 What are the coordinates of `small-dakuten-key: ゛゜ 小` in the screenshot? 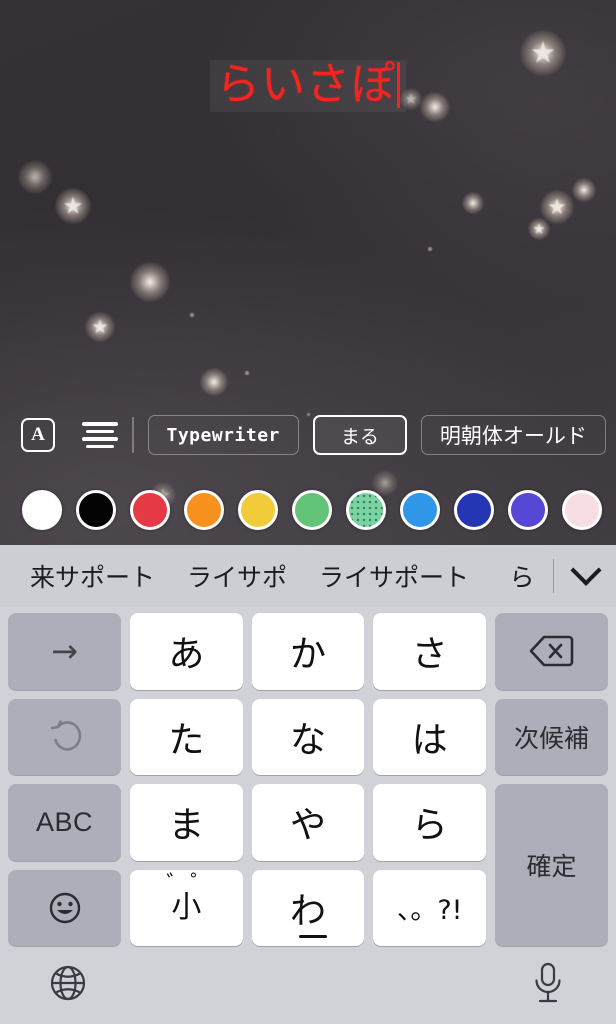 It's located at (186, 907).